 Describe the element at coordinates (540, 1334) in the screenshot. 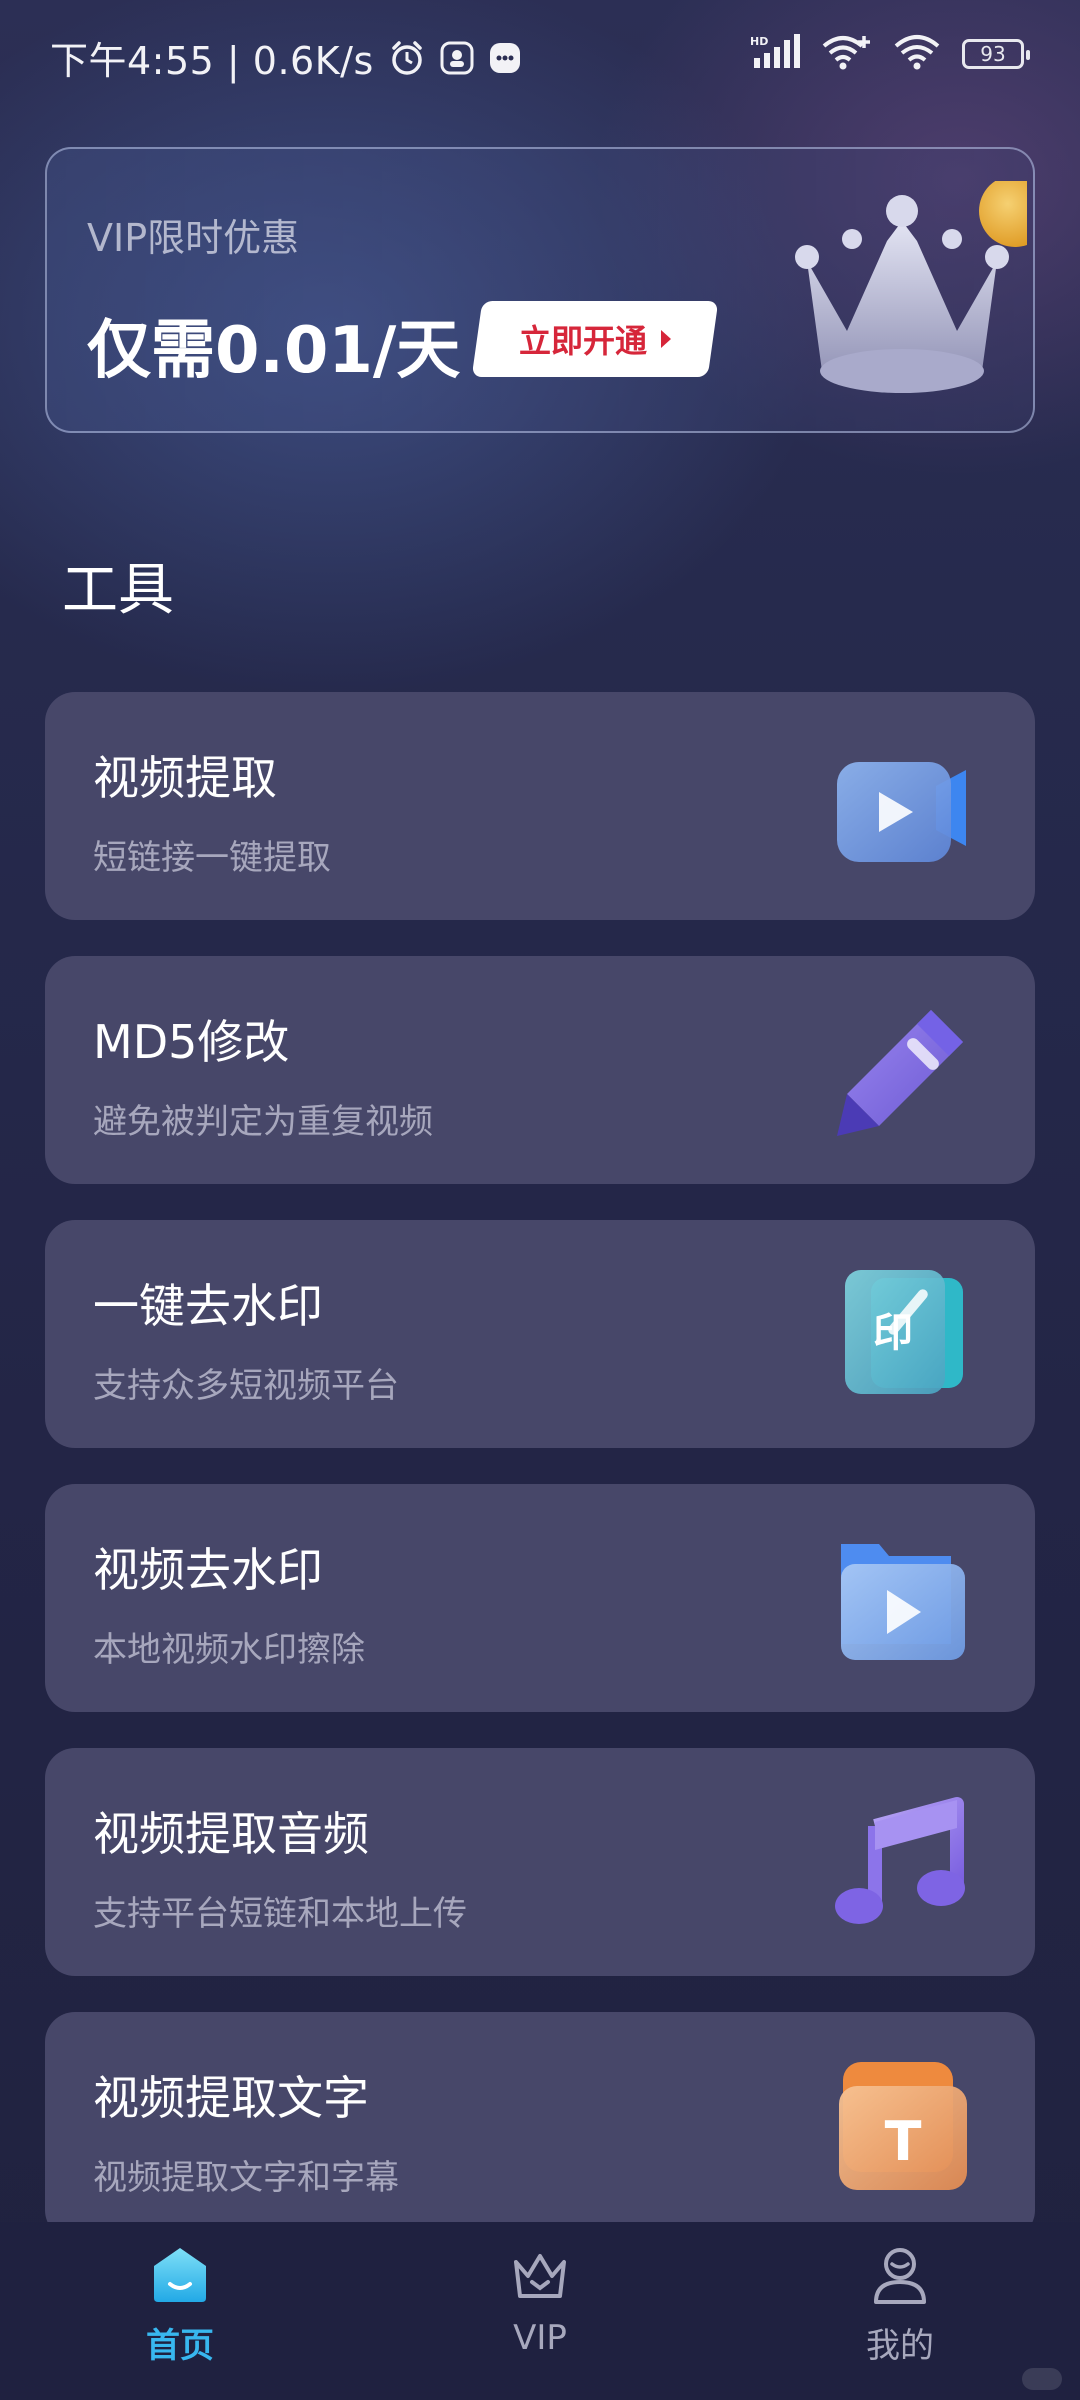

I see `tool-card-one-click-watermark: 一键去水印 支持众多短视频平台 印` at that location.